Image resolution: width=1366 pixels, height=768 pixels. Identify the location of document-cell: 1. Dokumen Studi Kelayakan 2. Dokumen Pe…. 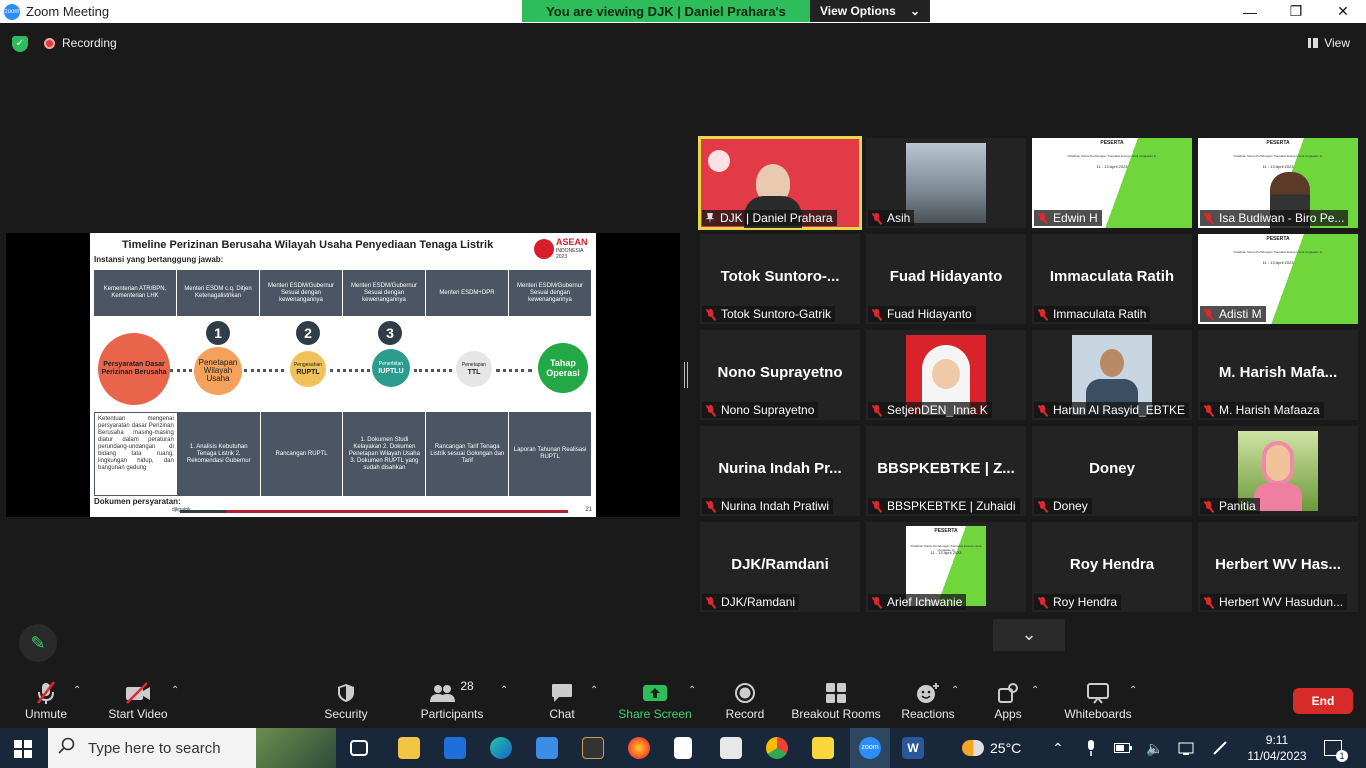
(385, 454).